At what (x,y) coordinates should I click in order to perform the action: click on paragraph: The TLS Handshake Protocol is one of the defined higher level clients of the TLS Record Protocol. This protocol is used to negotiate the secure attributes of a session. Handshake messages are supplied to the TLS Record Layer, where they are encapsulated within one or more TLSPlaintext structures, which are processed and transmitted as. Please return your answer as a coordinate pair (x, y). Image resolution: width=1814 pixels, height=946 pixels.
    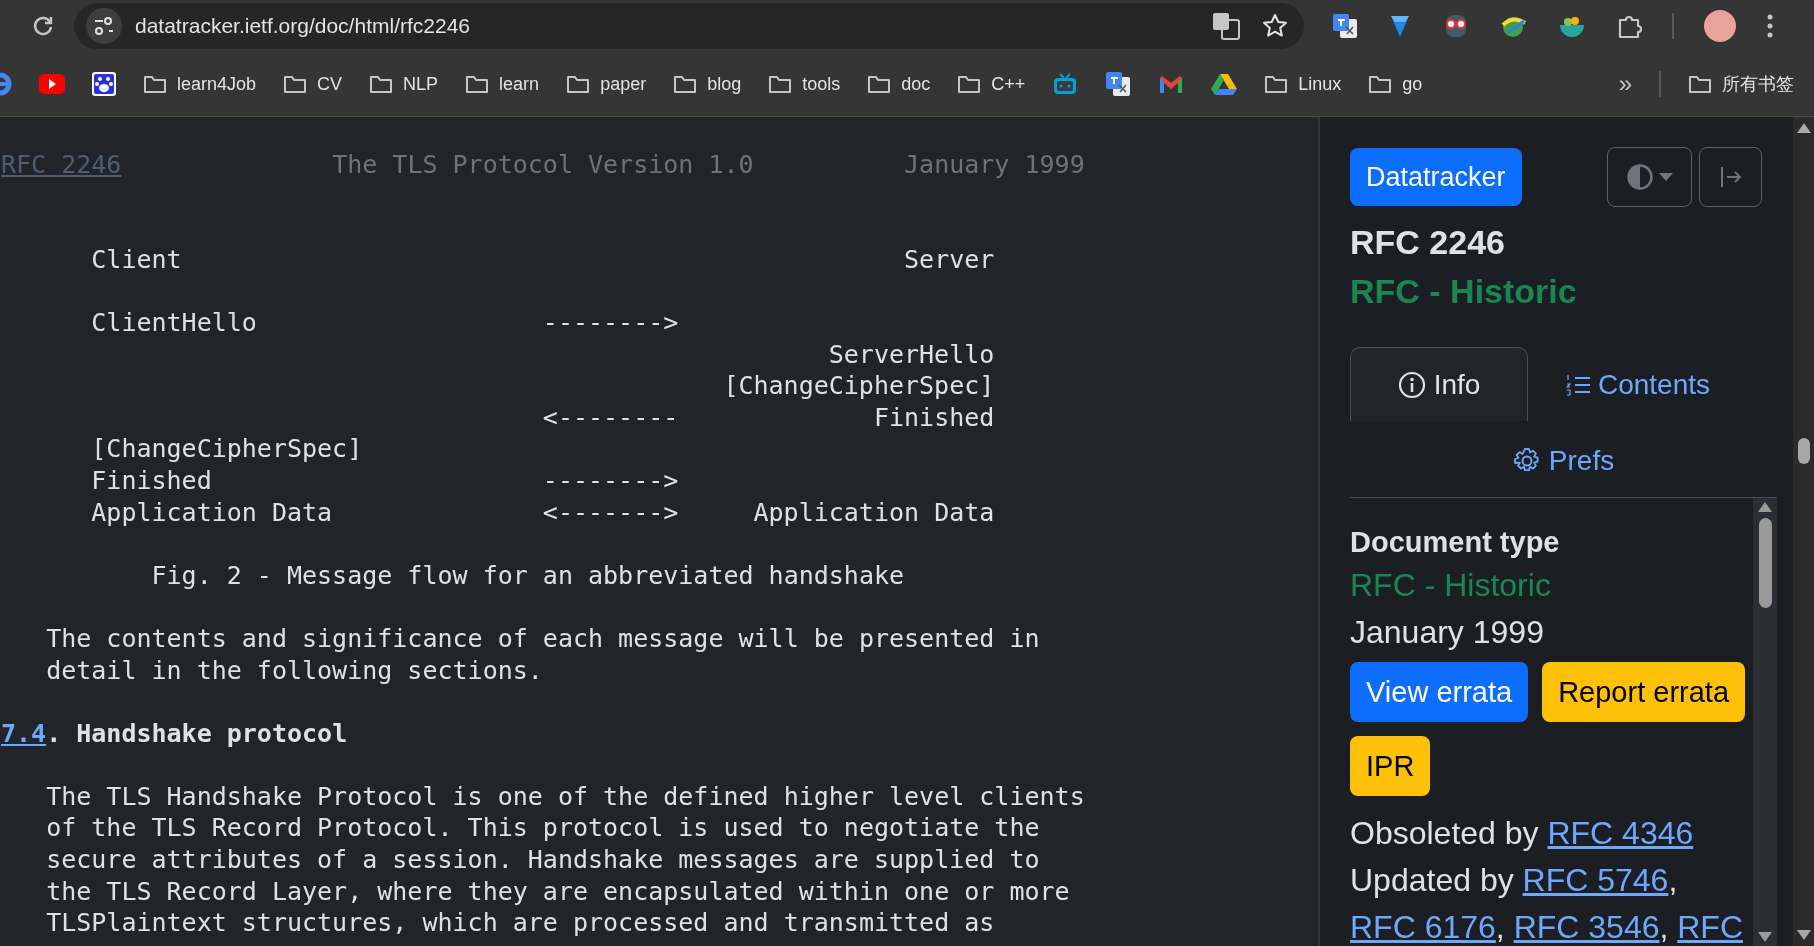
    Looking at the image, I should click on (565, 859).